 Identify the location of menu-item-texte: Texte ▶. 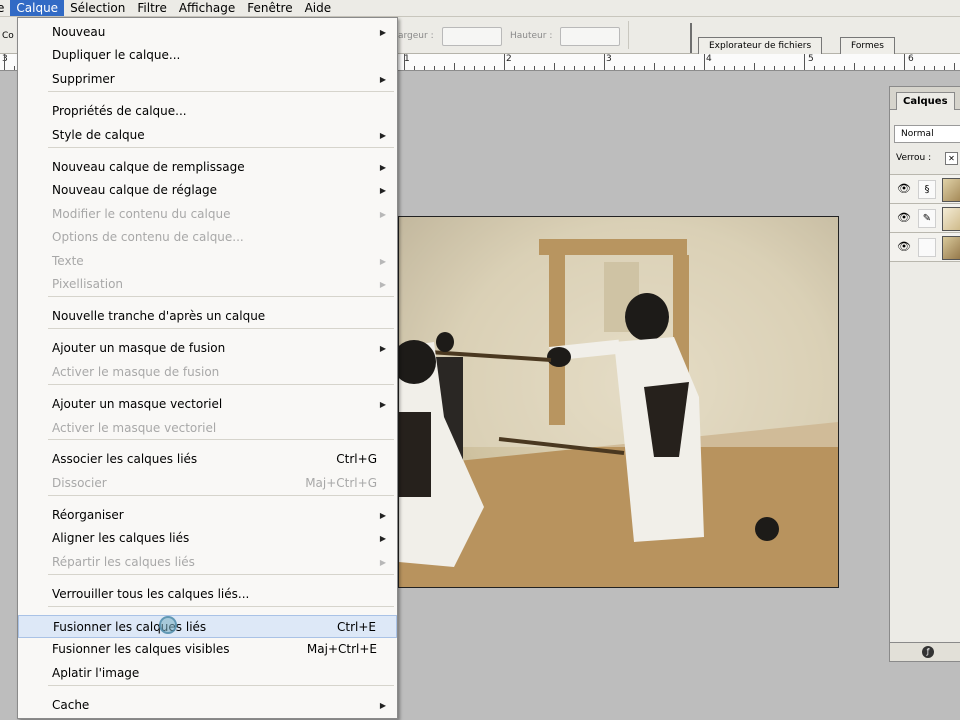
(207, 261).